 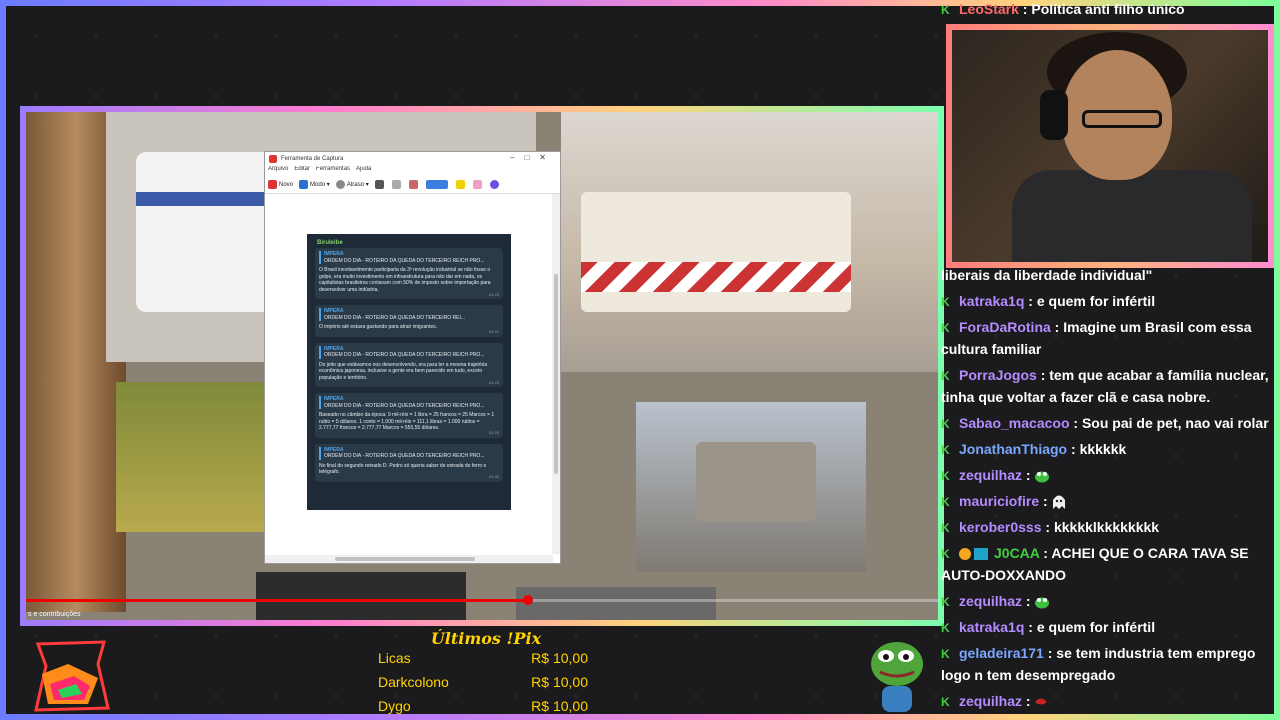 I want to click on delay-label: Atraso, so click(x=355, y=185).